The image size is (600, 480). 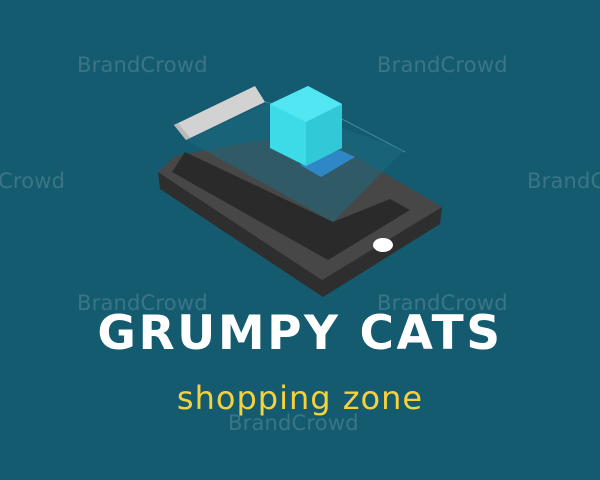 I want to click on brand-name: GRUMPY CATS, so click(x=300, y=333).